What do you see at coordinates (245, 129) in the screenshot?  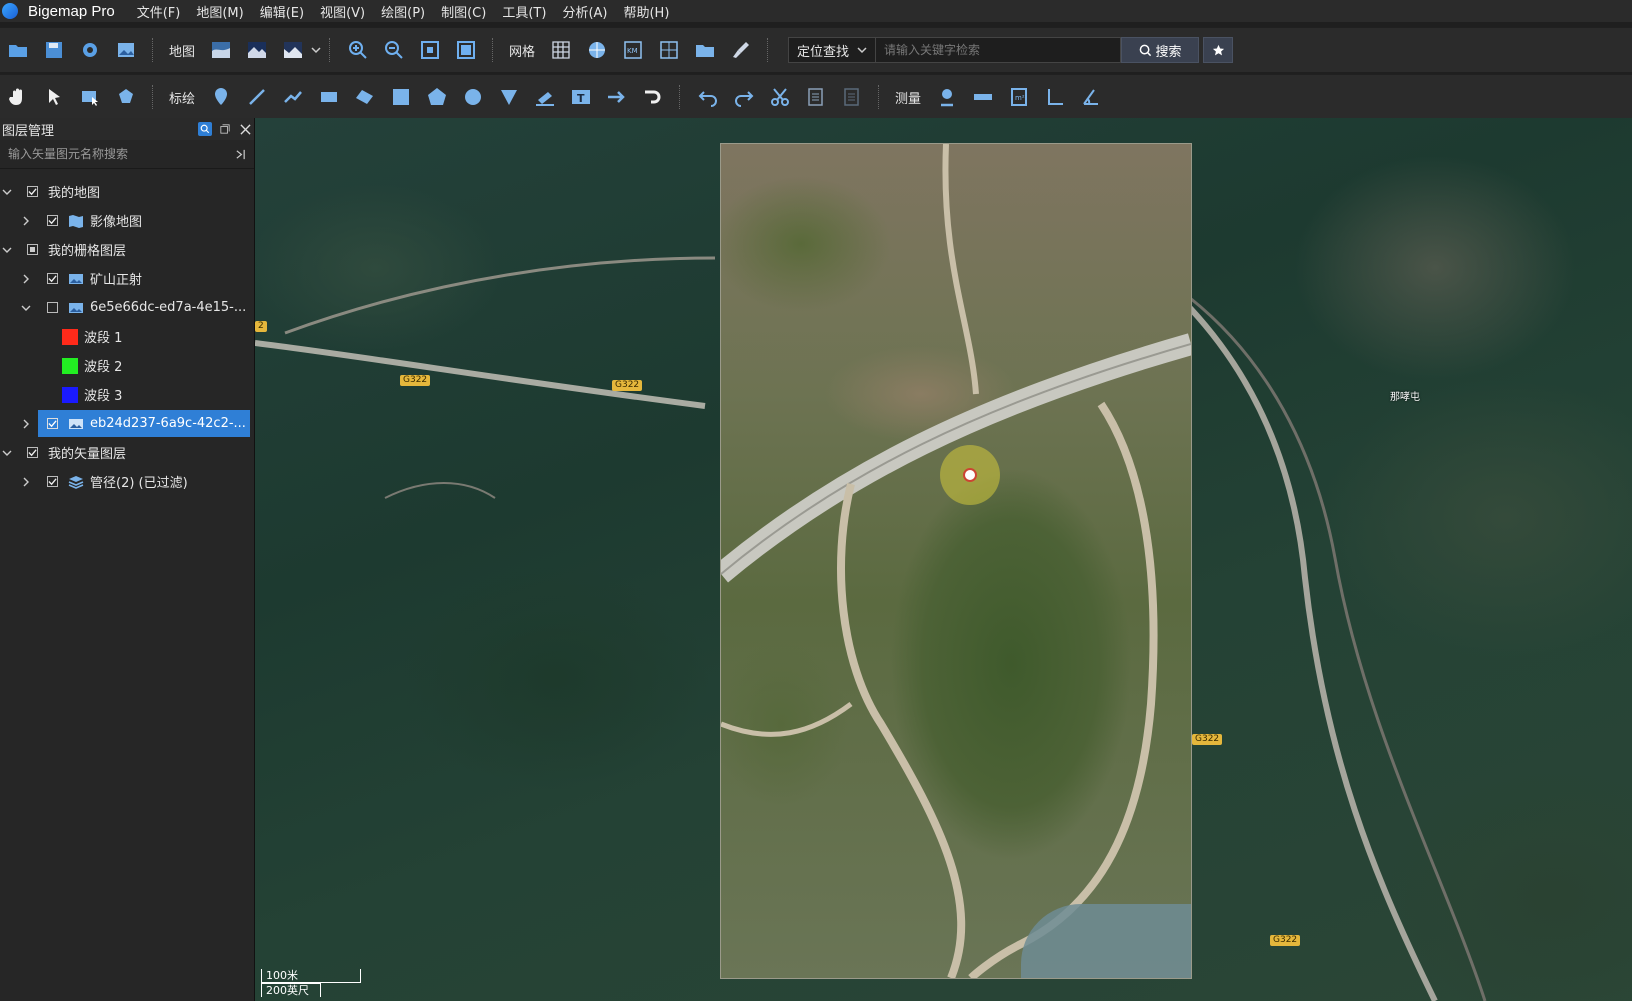 I see `close-icon` at bounding box center [245, 129].